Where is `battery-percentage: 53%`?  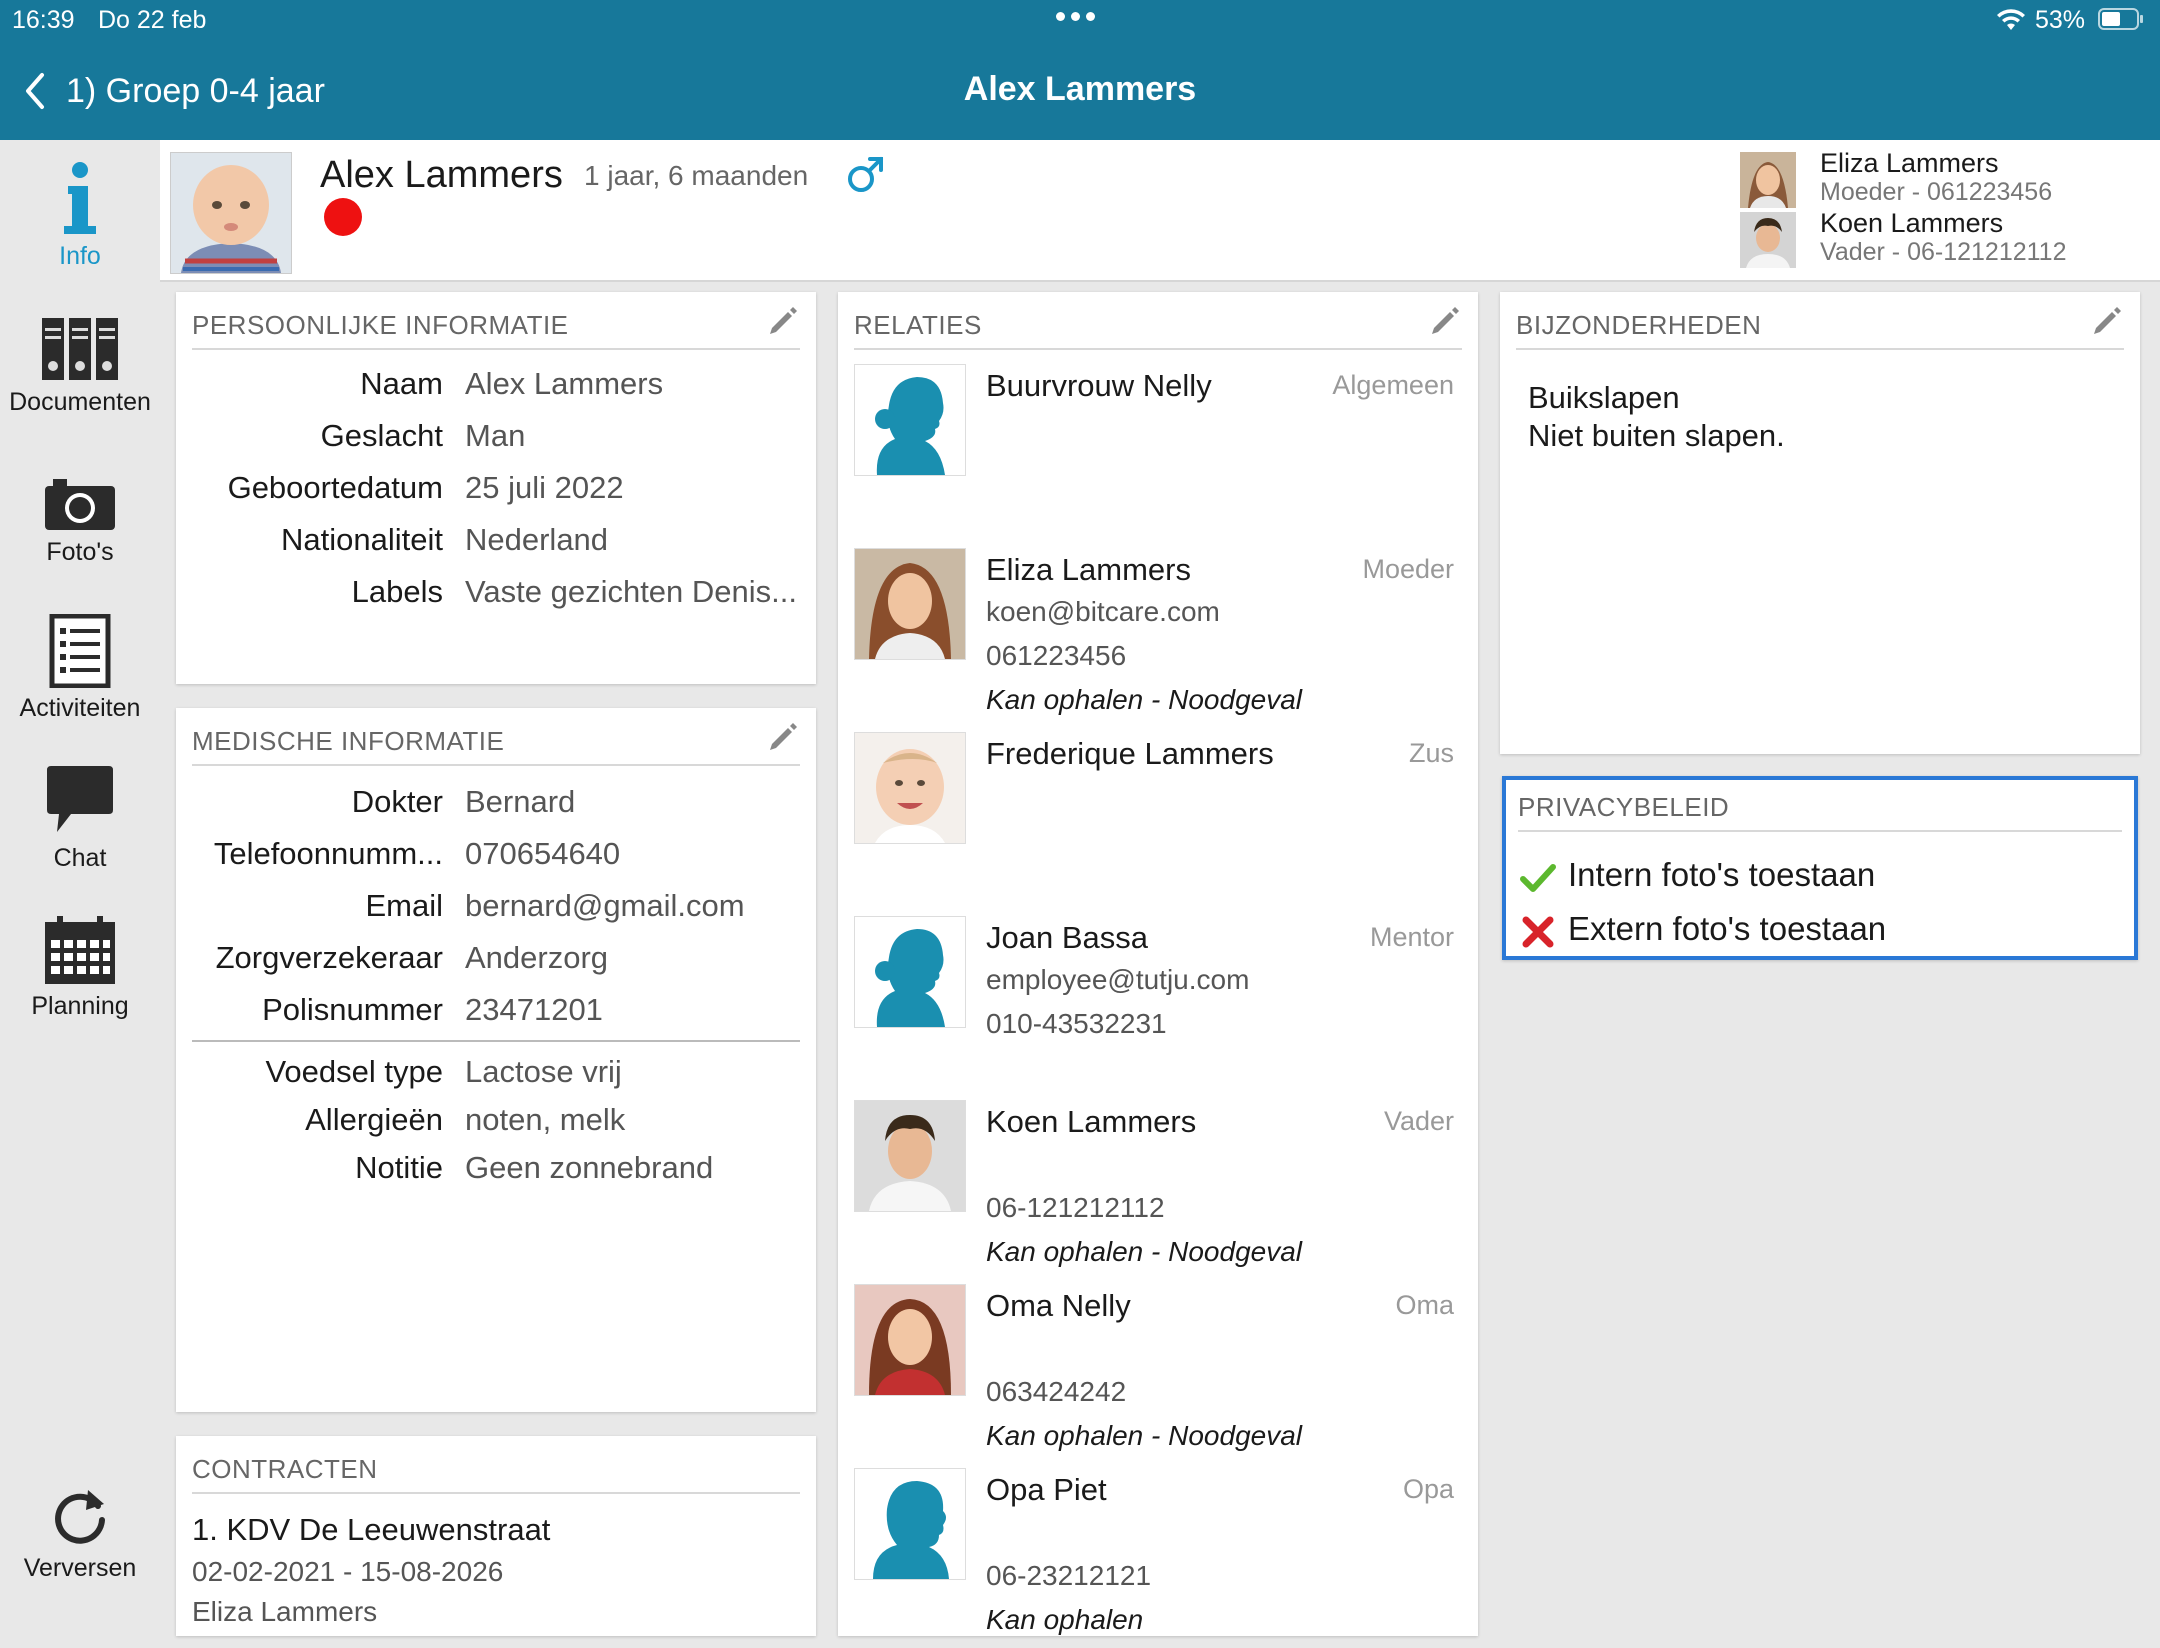
battery-percentage: 53% is located at coordinates (2060, 20).